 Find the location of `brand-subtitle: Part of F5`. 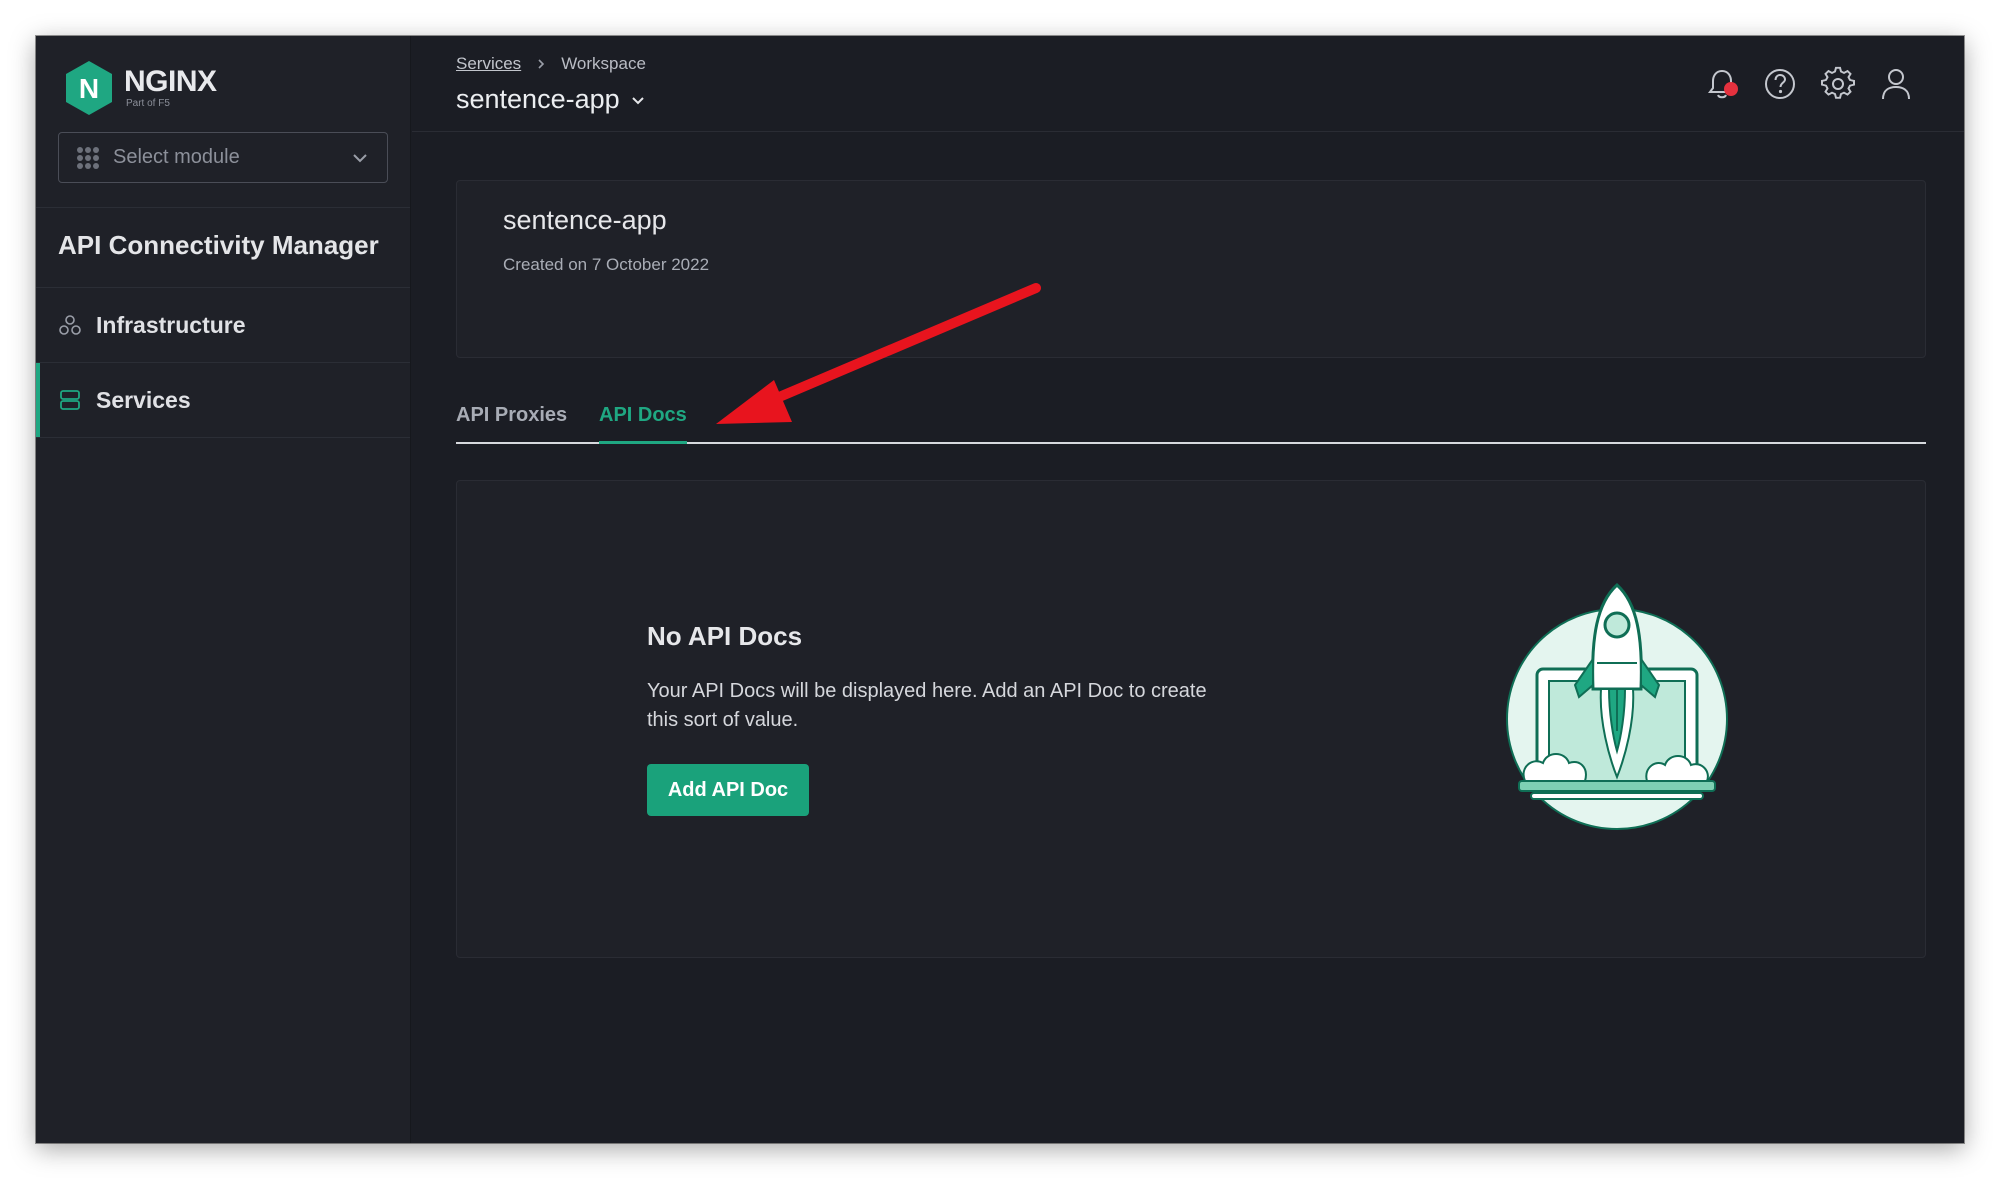

brand-subtitle: Part of F5 is located at coordinates (148, 103).